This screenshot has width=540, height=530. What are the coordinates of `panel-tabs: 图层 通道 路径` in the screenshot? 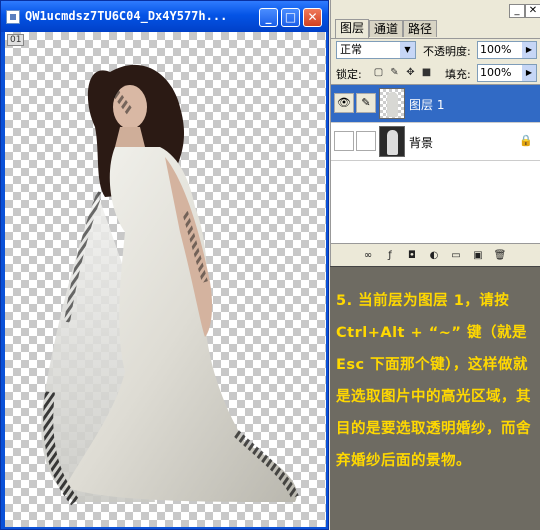 It's located at (435, 28).